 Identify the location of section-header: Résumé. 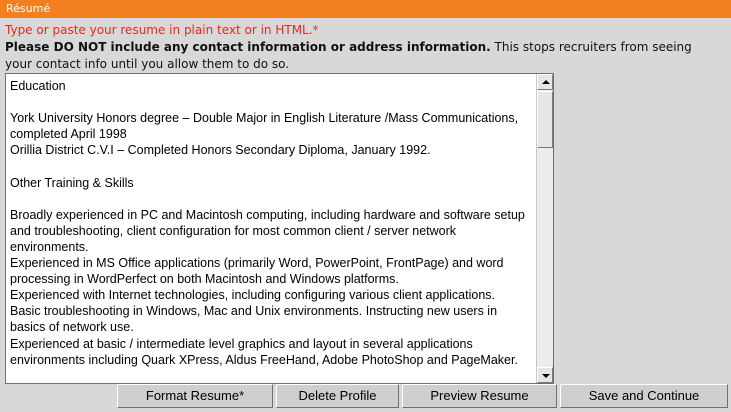
(365, 9).